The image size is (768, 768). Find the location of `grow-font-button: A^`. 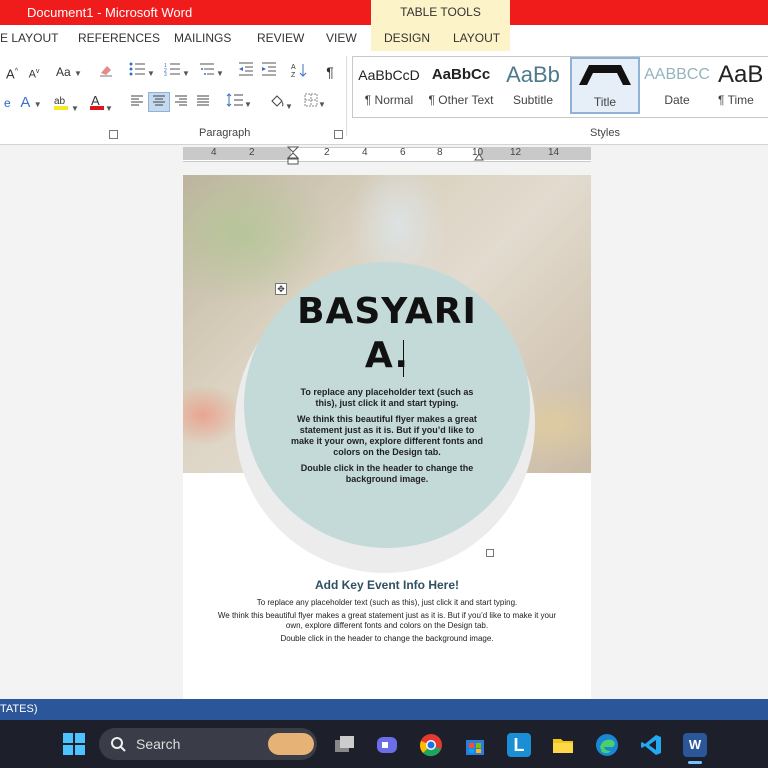

grow-font-button: A^ is located at coordinates (12, 72).